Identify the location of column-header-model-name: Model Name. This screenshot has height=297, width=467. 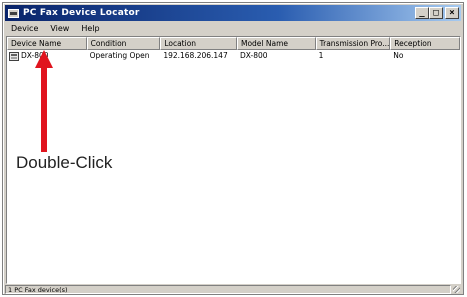
(276, 43).